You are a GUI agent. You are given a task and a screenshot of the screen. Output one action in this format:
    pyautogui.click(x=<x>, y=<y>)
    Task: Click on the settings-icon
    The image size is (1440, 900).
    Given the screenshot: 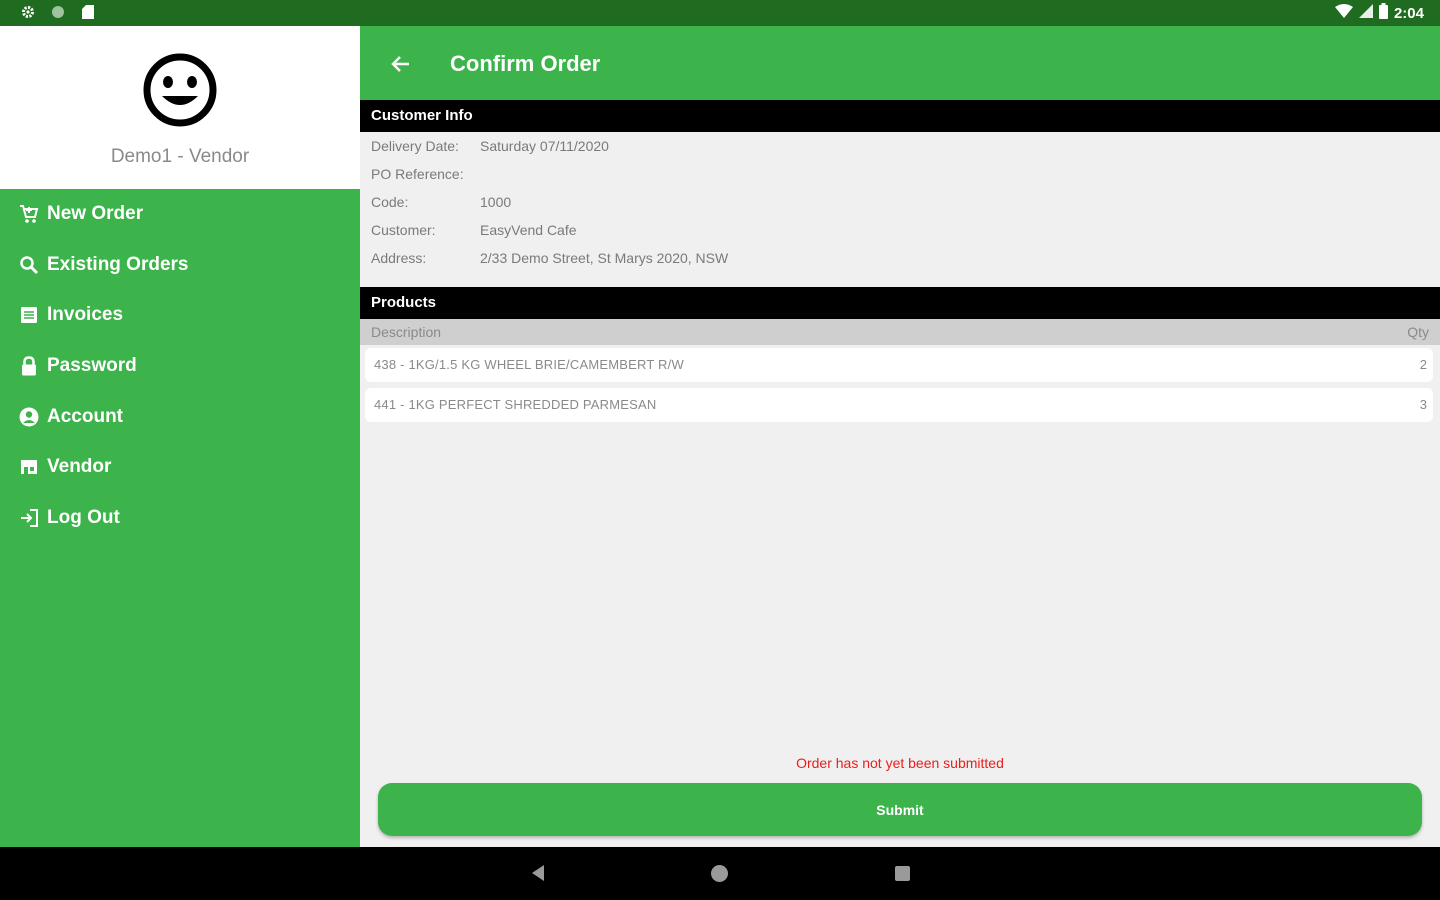 What is the action you would take?
    pyautogui.click(x=28, y=12)
    